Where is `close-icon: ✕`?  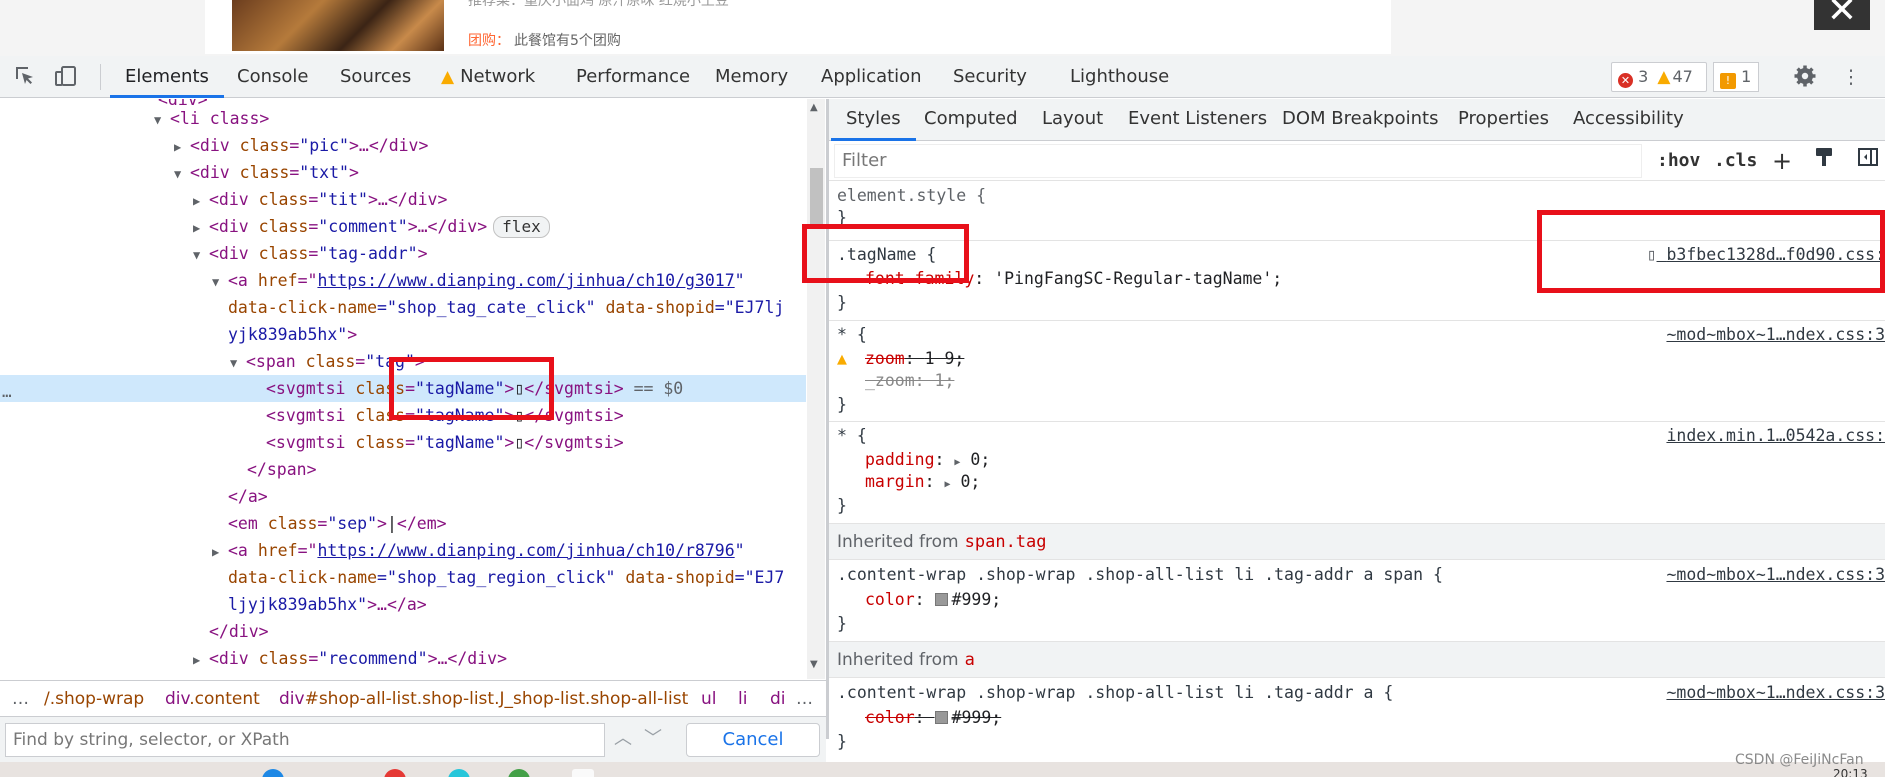
close-icon: ✕ is located at coordinates (1842, 15).